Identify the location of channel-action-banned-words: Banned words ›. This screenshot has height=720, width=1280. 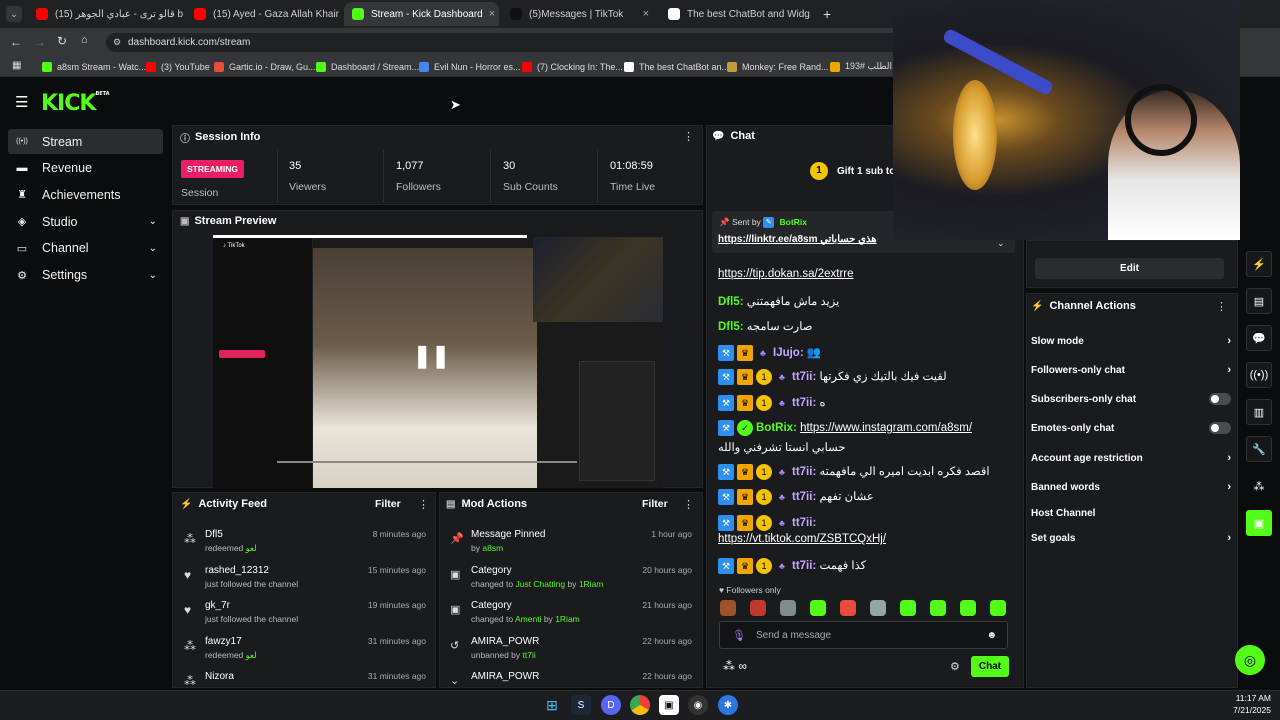
(1131, 487).